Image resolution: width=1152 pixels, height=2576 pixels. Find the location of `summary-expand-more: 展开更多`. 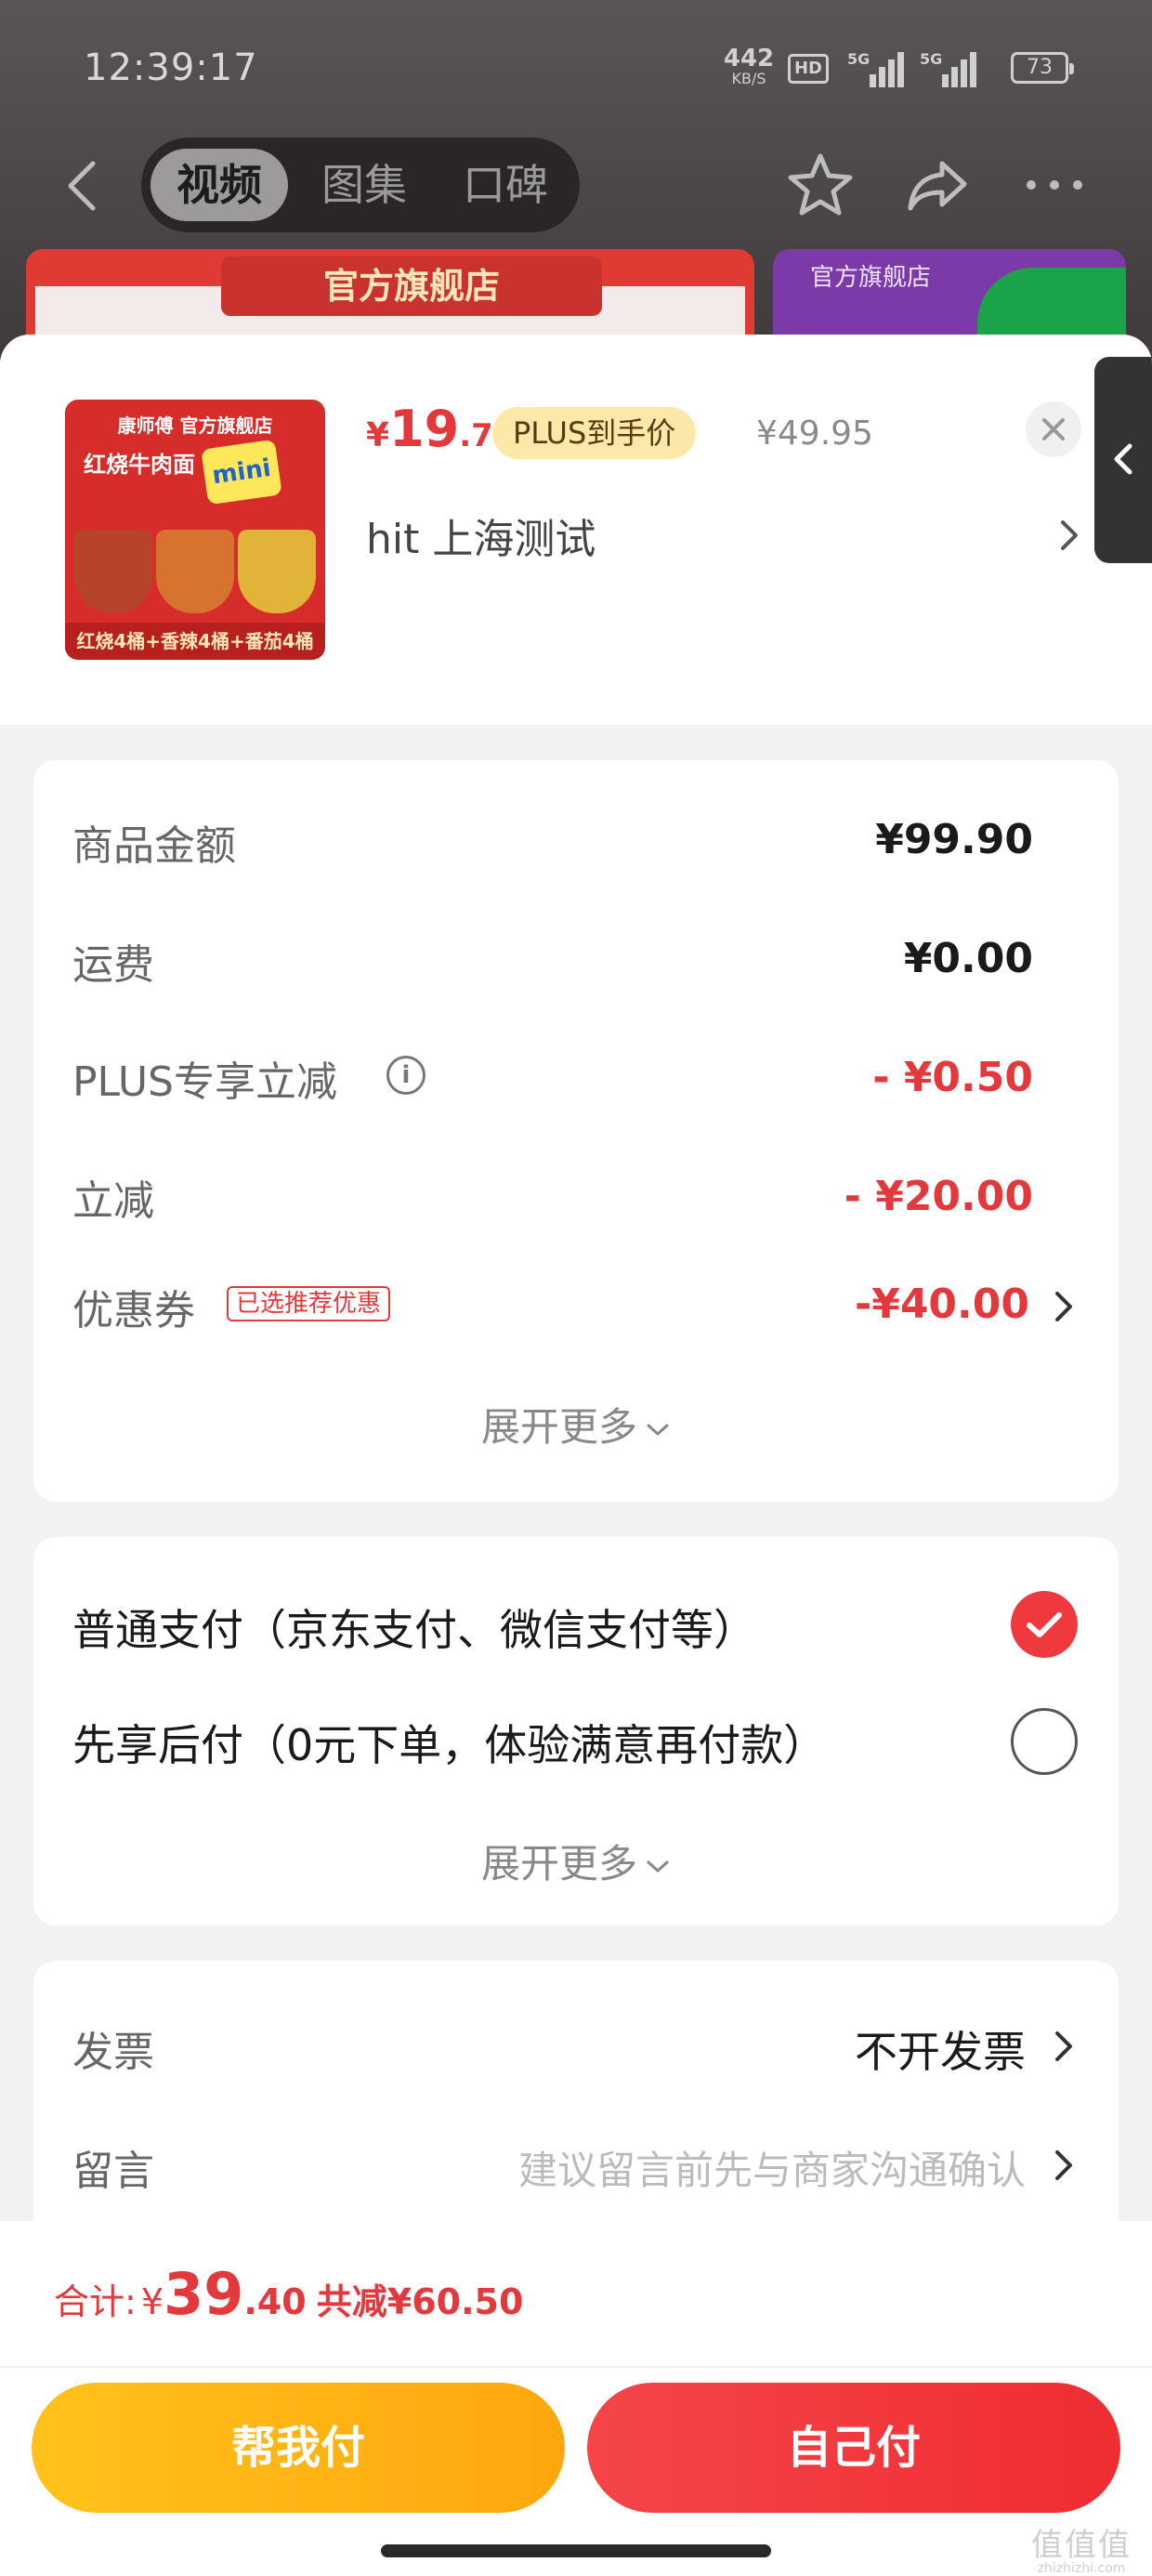

summary-expand-more: 展开更多 is located at coordinates (576, 1424).